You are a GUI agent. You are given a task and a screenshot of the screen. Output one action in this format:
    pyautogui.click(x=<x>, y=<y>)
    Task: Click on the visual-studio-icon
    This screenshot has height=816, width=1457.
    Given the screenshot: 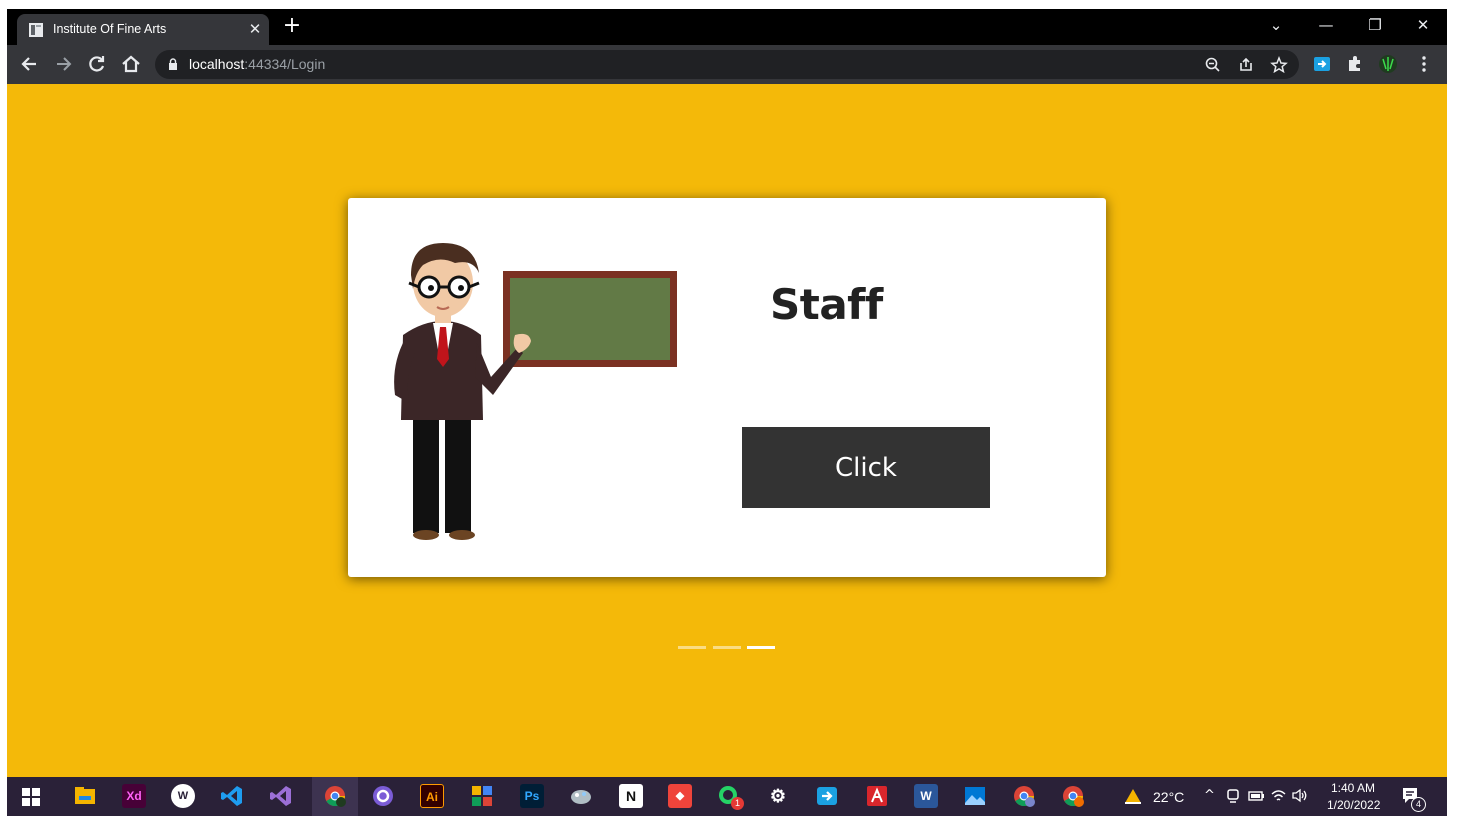 What is the action you would take?
    pyautogui.click(x=281, y=796)
    